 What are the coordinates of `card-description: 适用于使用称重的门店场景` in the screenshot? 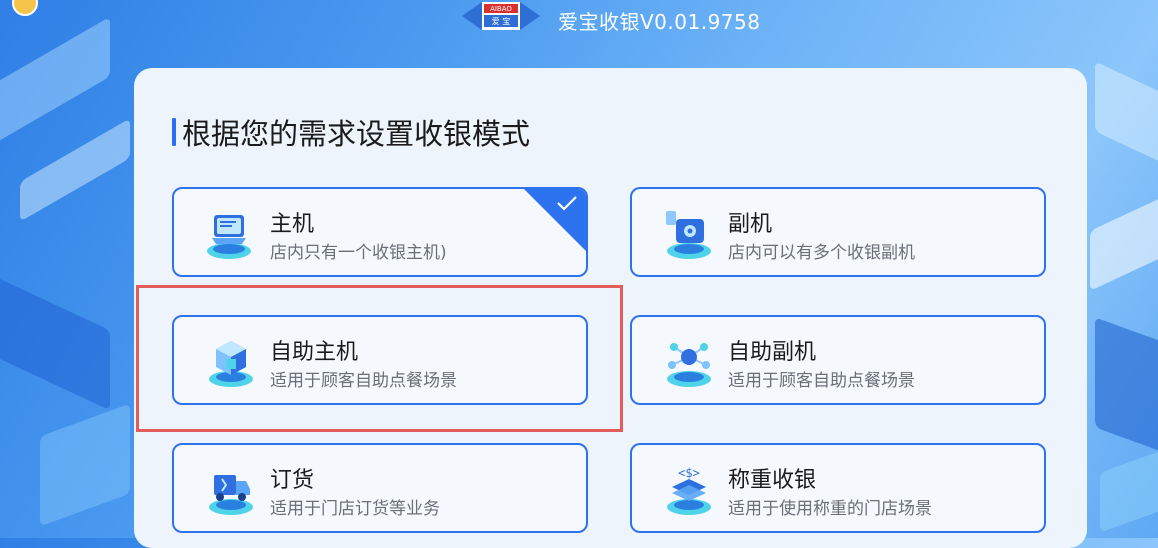 It's located at (830, 509).